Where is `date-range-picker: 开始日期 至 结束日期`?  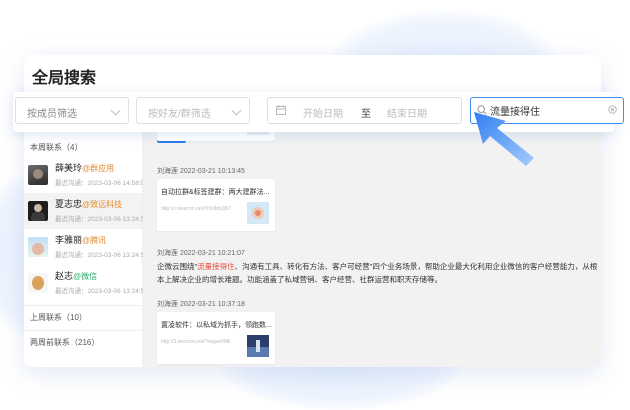 date-range-picker: 开始日期 至 结束日期 is located at coordinates (364, 110).